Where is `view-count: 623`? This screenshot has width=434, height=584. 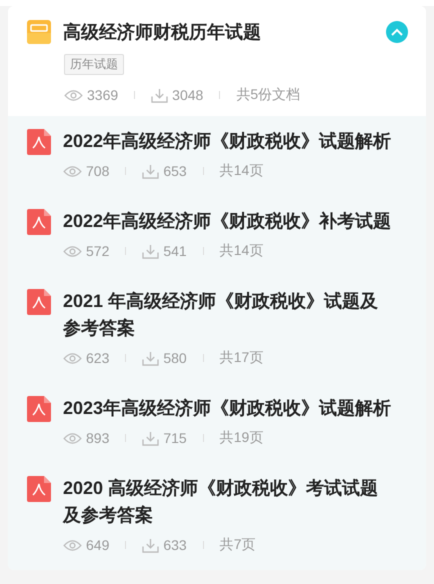
view-count: 623 is located at coordinates (98, 358).